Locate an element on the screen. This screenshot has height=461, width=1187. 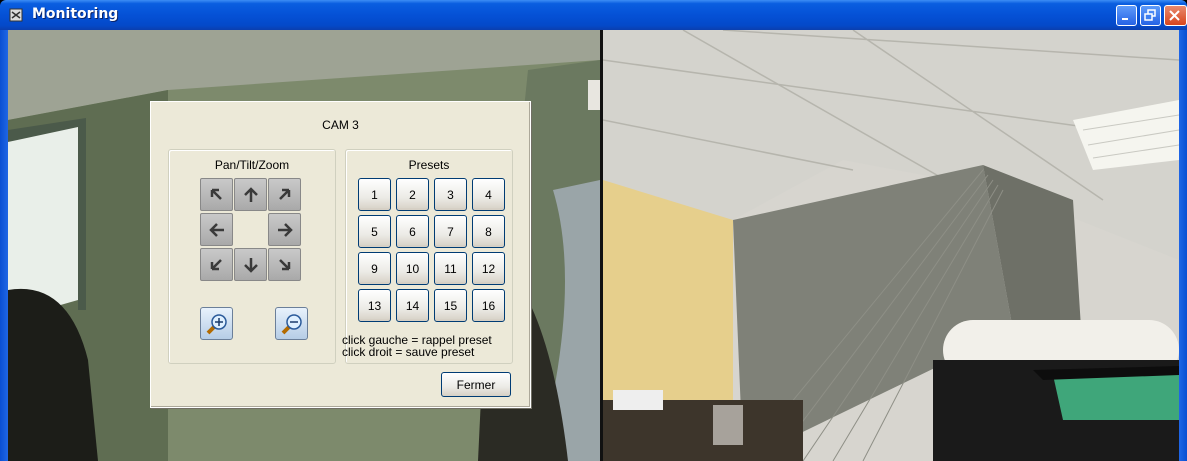
minimize-icon is located at coordinates (1125, 19).